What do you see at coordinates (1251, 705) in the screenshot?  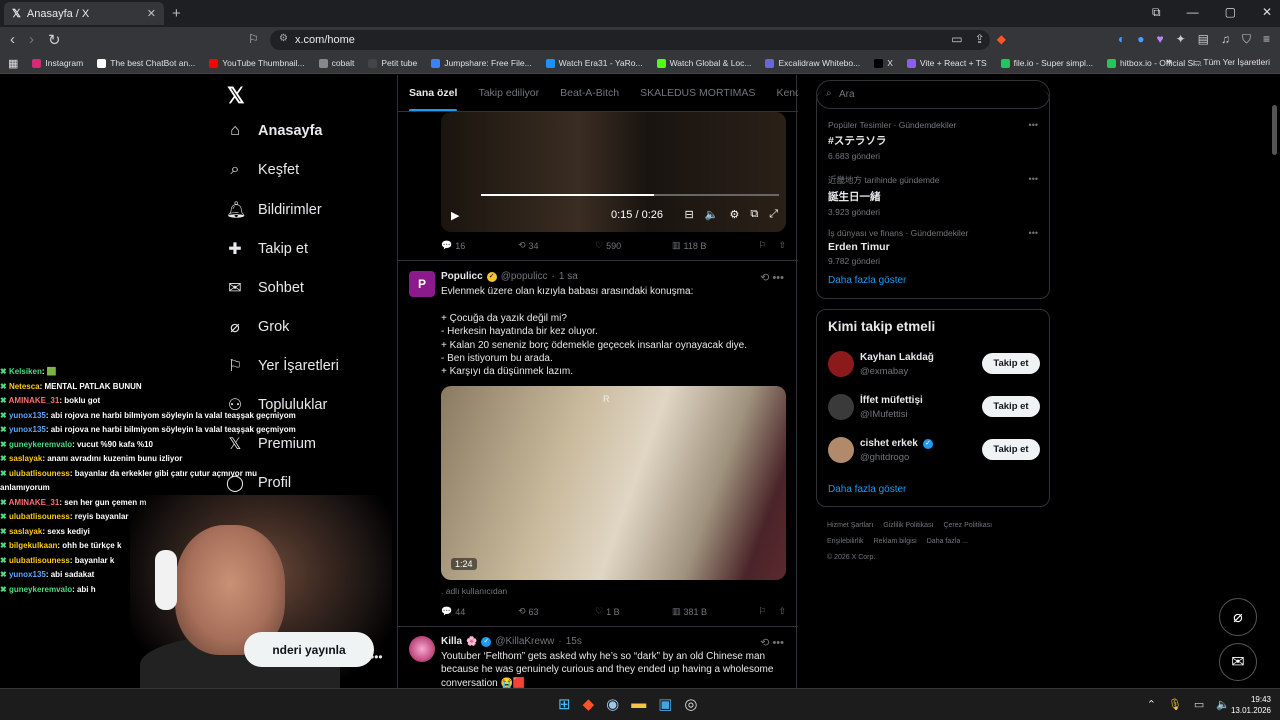 I see `taskbar-clock: 19:43 13.01.2026` at bounding box center [1251, 705].